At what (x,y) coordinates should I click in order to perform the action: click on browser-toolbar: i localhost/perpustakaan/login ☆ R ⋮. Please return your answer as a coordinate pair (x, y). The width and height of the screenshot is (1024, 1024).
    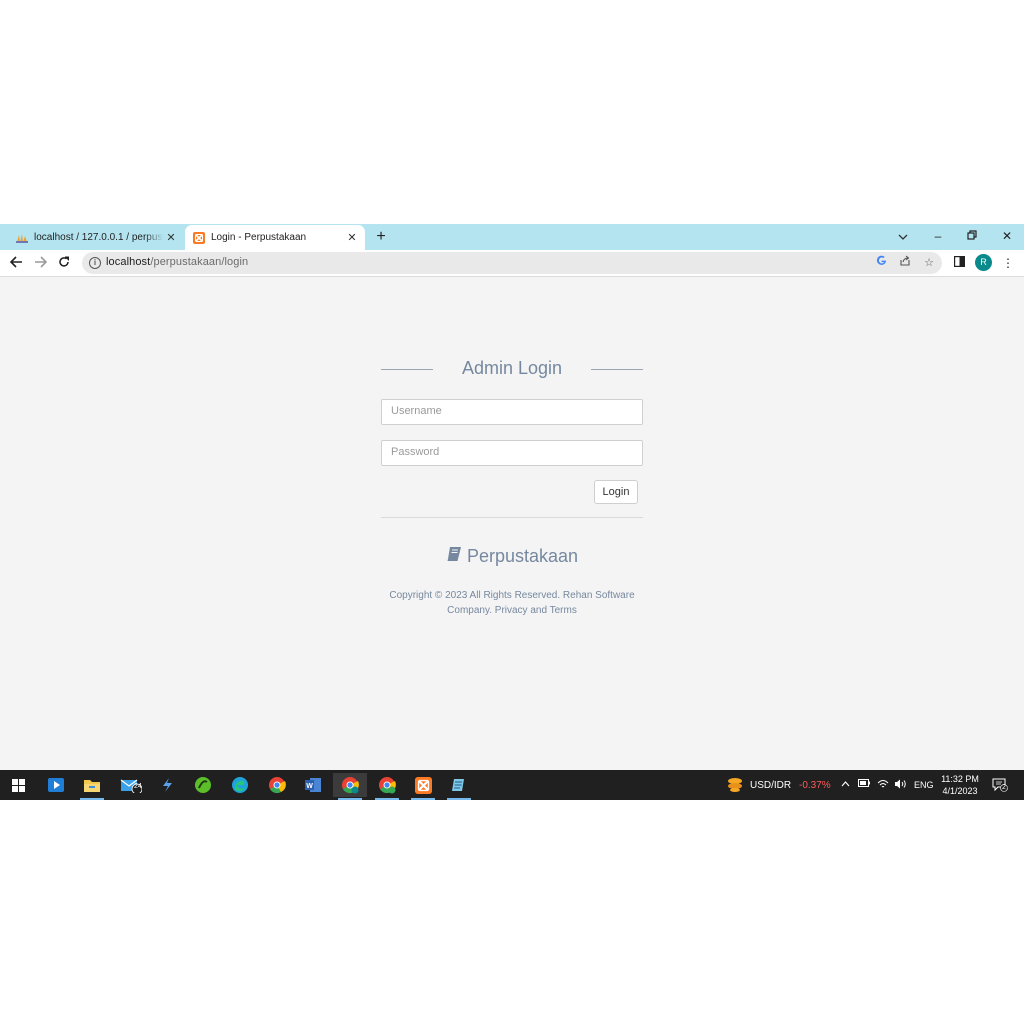
    Looking at the image, I should click on (512, 263).